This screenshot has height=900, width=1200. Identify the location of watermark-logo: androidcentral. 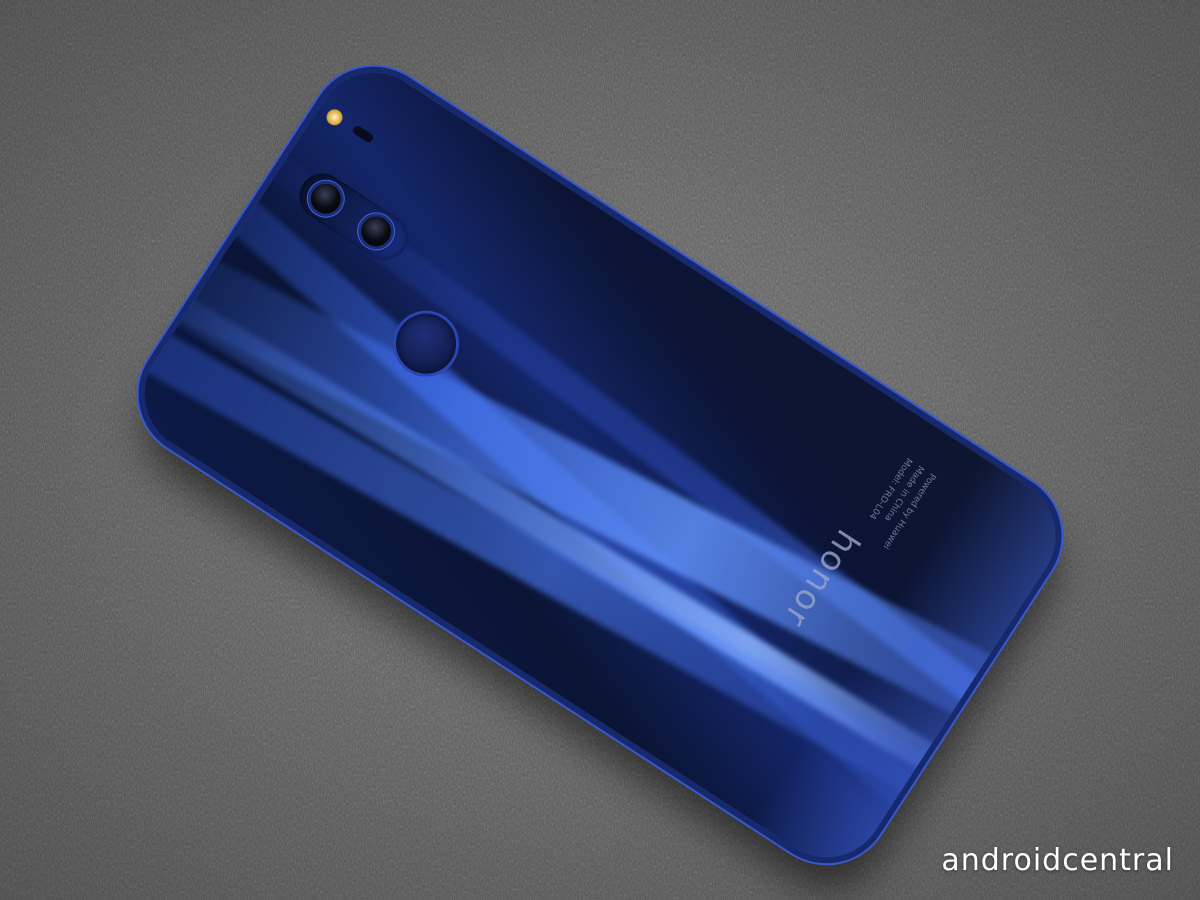
(1057, 860).